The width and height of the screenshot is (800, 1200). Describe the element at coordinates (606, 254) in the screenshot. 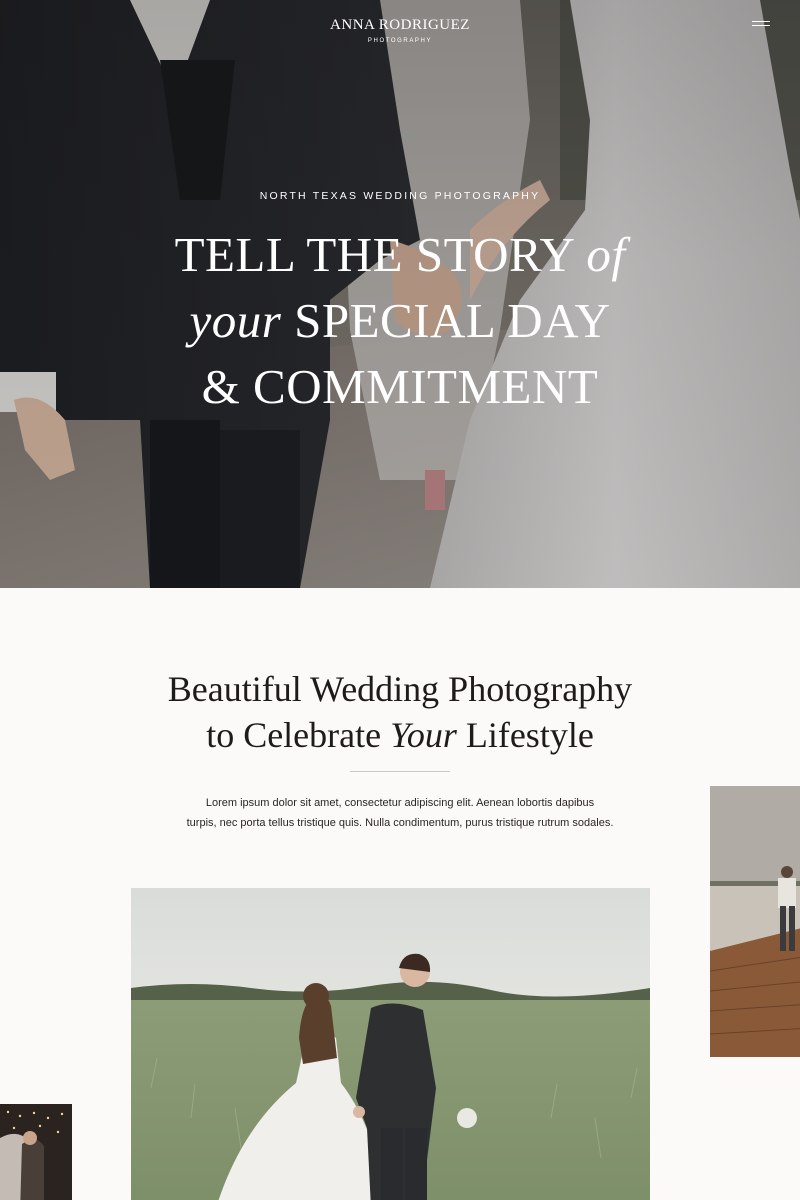

I see `hero-heading-italic: of` at that location.